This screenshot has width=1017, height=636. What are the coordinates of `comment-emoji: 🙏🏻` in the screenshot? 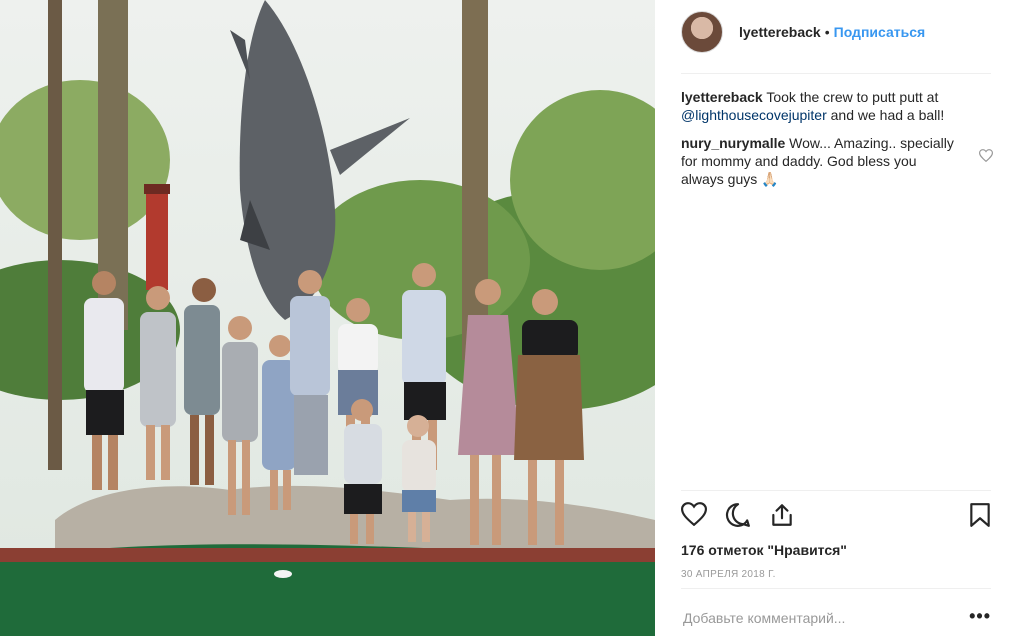 It's located at (770, 179).